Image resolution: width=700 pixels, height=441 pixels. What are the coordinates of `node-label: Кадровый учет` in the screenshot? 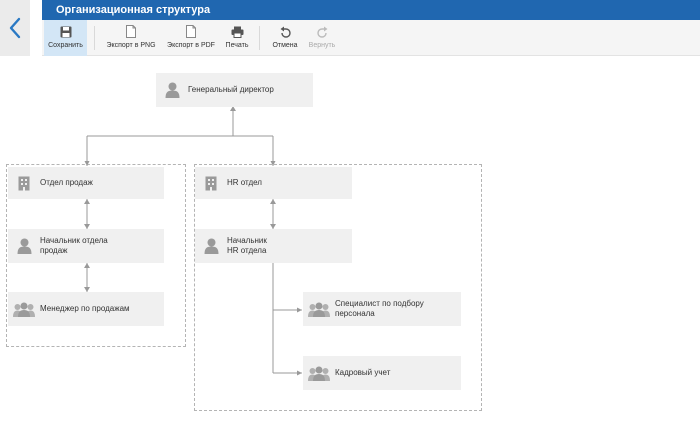 It's located at (363, 373).